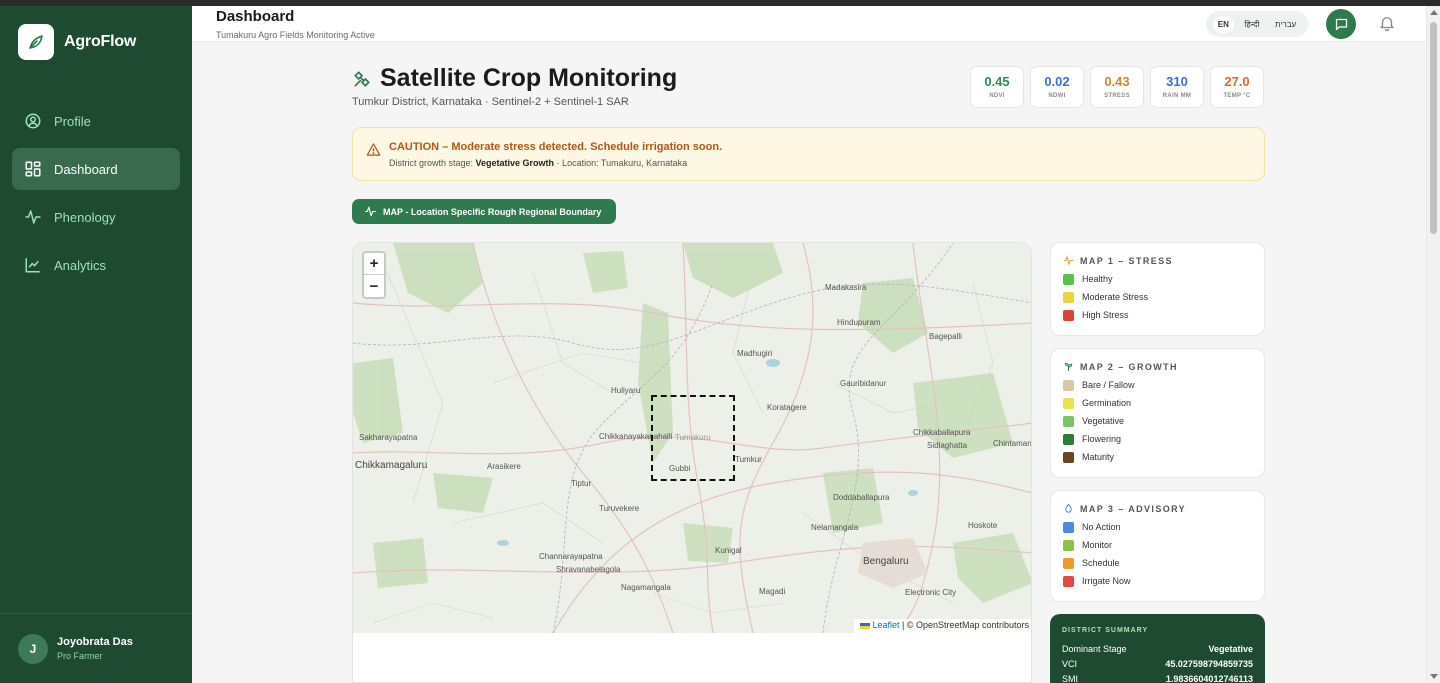  Describe the element at coordinates (1117, 81) in the screenshot. I see `metric-value: 0.43` at that location.